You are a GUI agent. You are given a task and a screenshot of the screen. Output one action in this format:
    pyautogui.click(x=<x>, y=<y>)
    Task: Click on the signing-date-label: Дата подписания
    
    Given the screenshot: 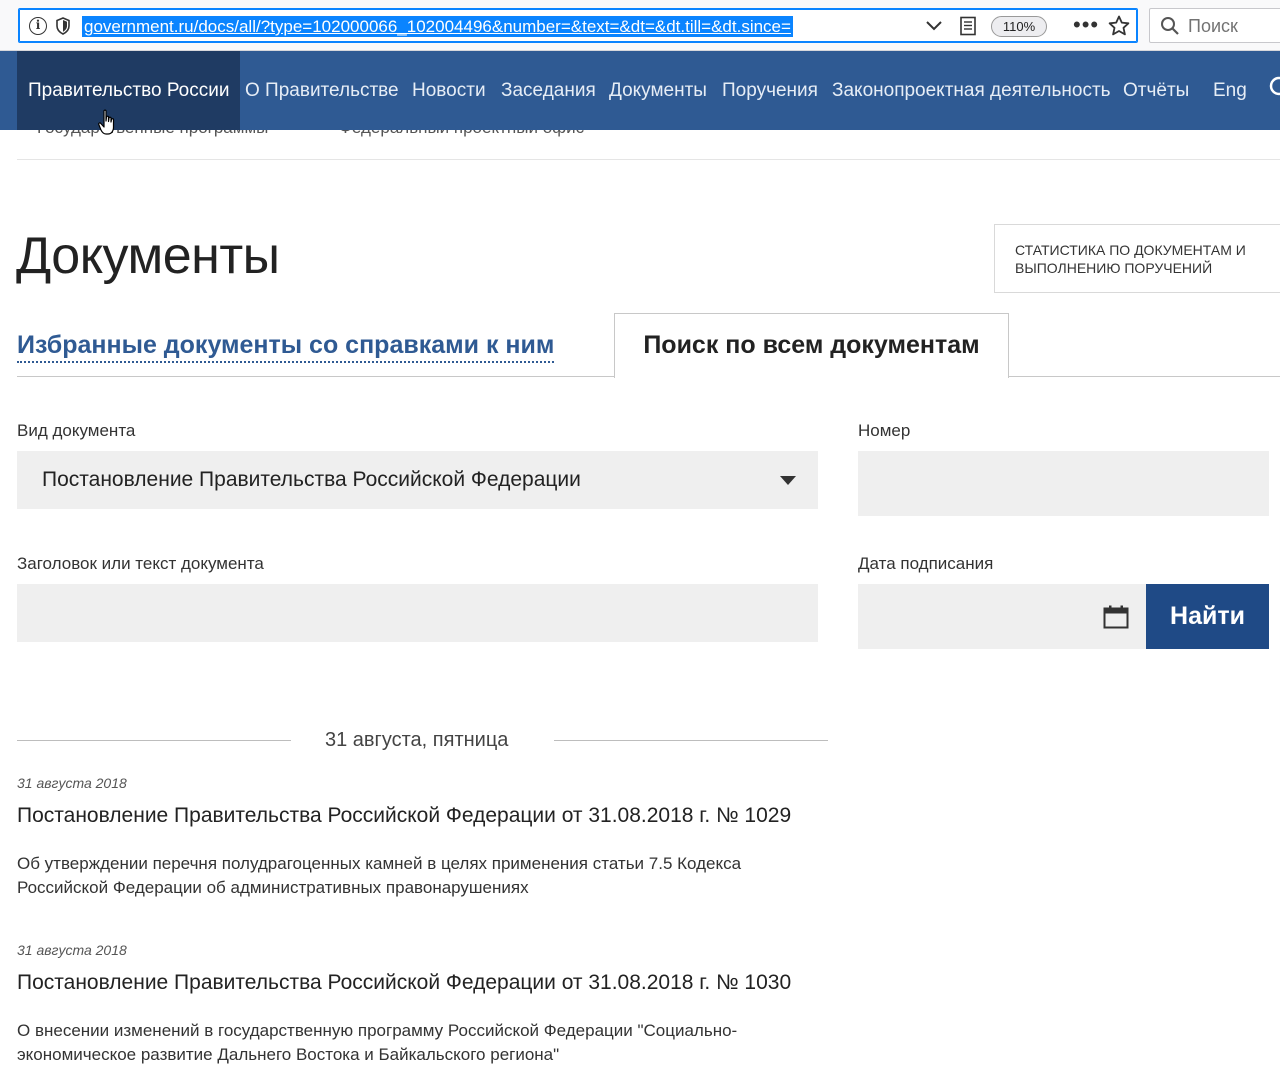 What is the action you would take?
    pyautogui.click(x=926, y=563)
    